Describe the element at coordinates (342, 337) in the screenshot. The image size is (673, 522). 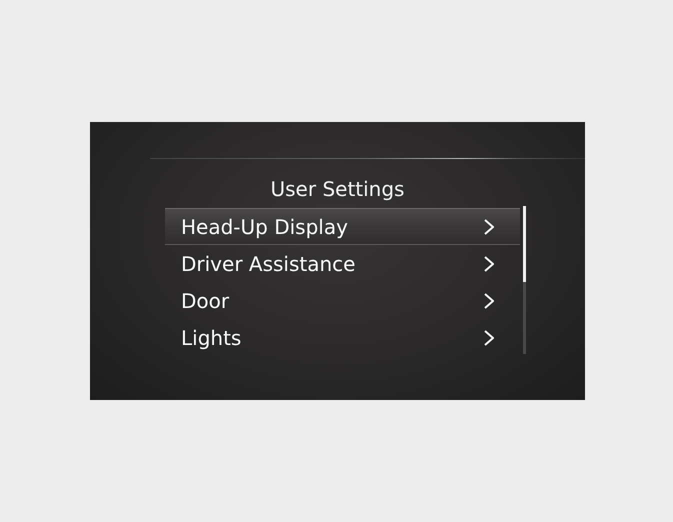
I see `menu-item: Lights` at that location.